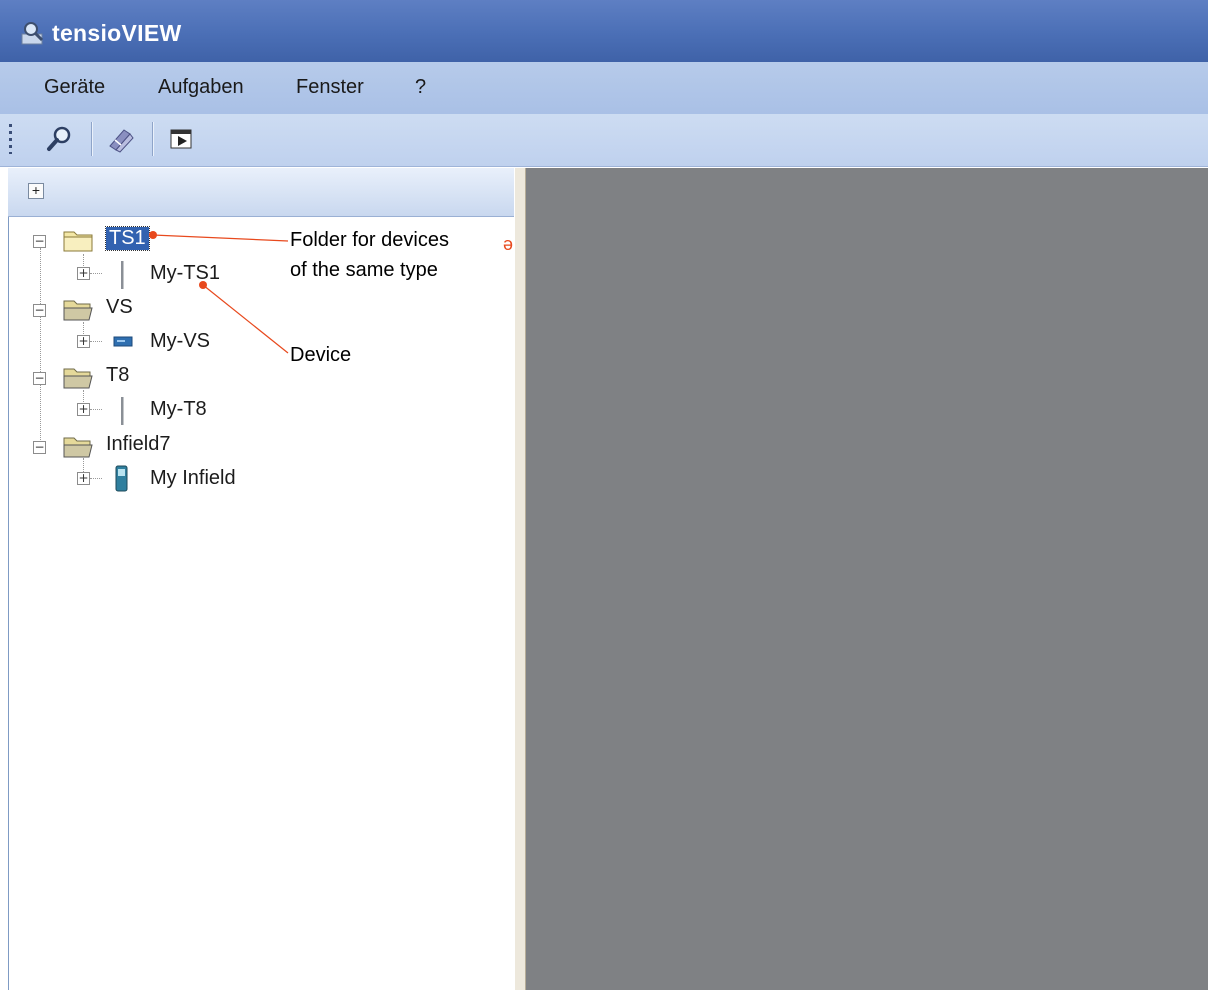 Image resolution: width=1208 pixels, height=990 pixels. I want to click on svg-text: ə, so click(508, 244).